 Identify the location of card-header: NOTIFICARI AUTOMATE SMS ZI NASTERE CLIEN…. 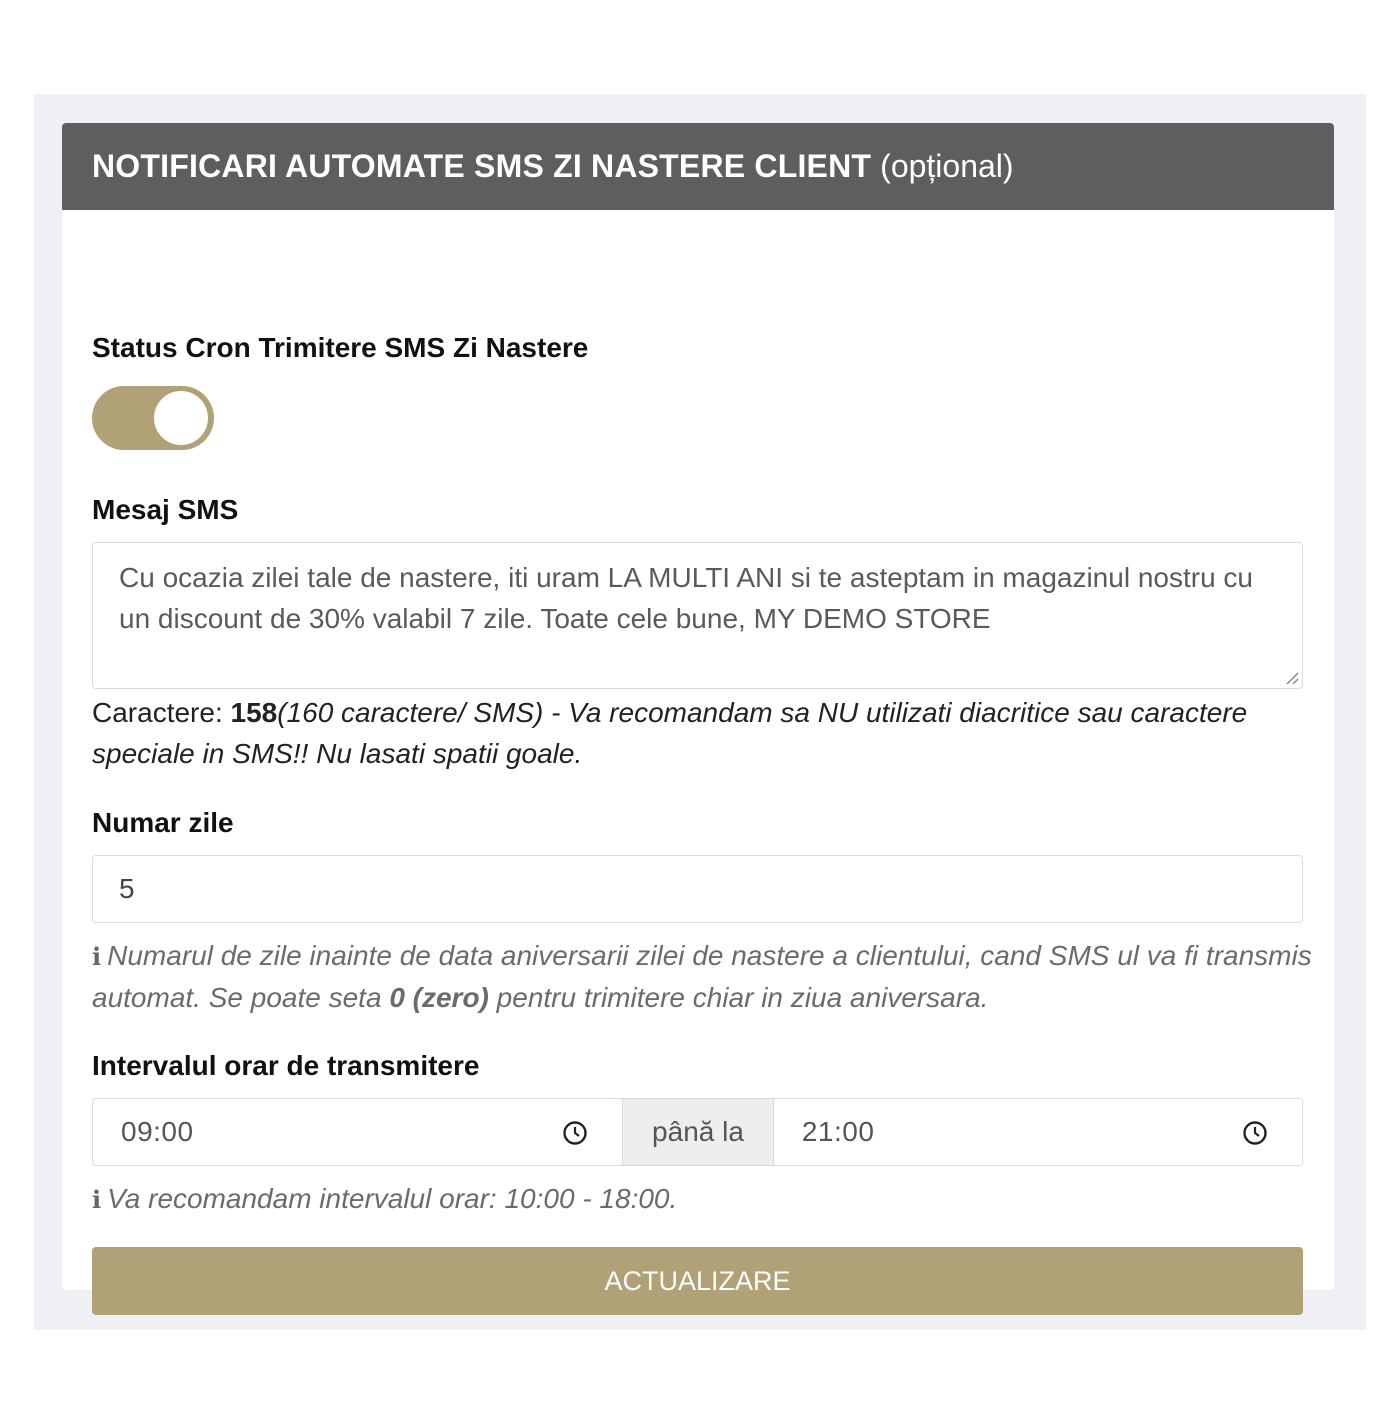
(698, 166).